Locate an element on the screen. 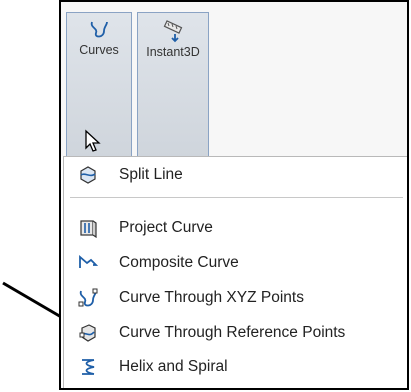  menu-label-split-line: Split Line is located at coordinates (151, 174).